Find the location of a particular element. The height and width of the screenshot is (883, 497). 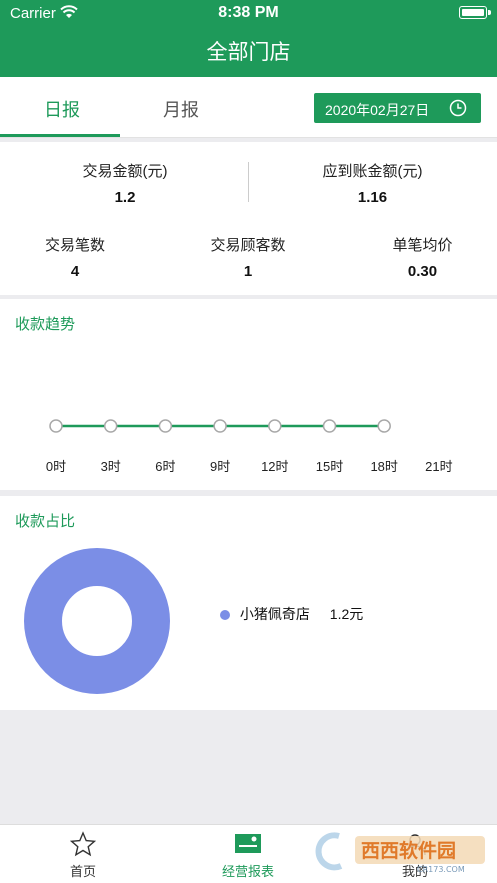

trend-hour-label: 12时 is located at coordinates (274, 466).